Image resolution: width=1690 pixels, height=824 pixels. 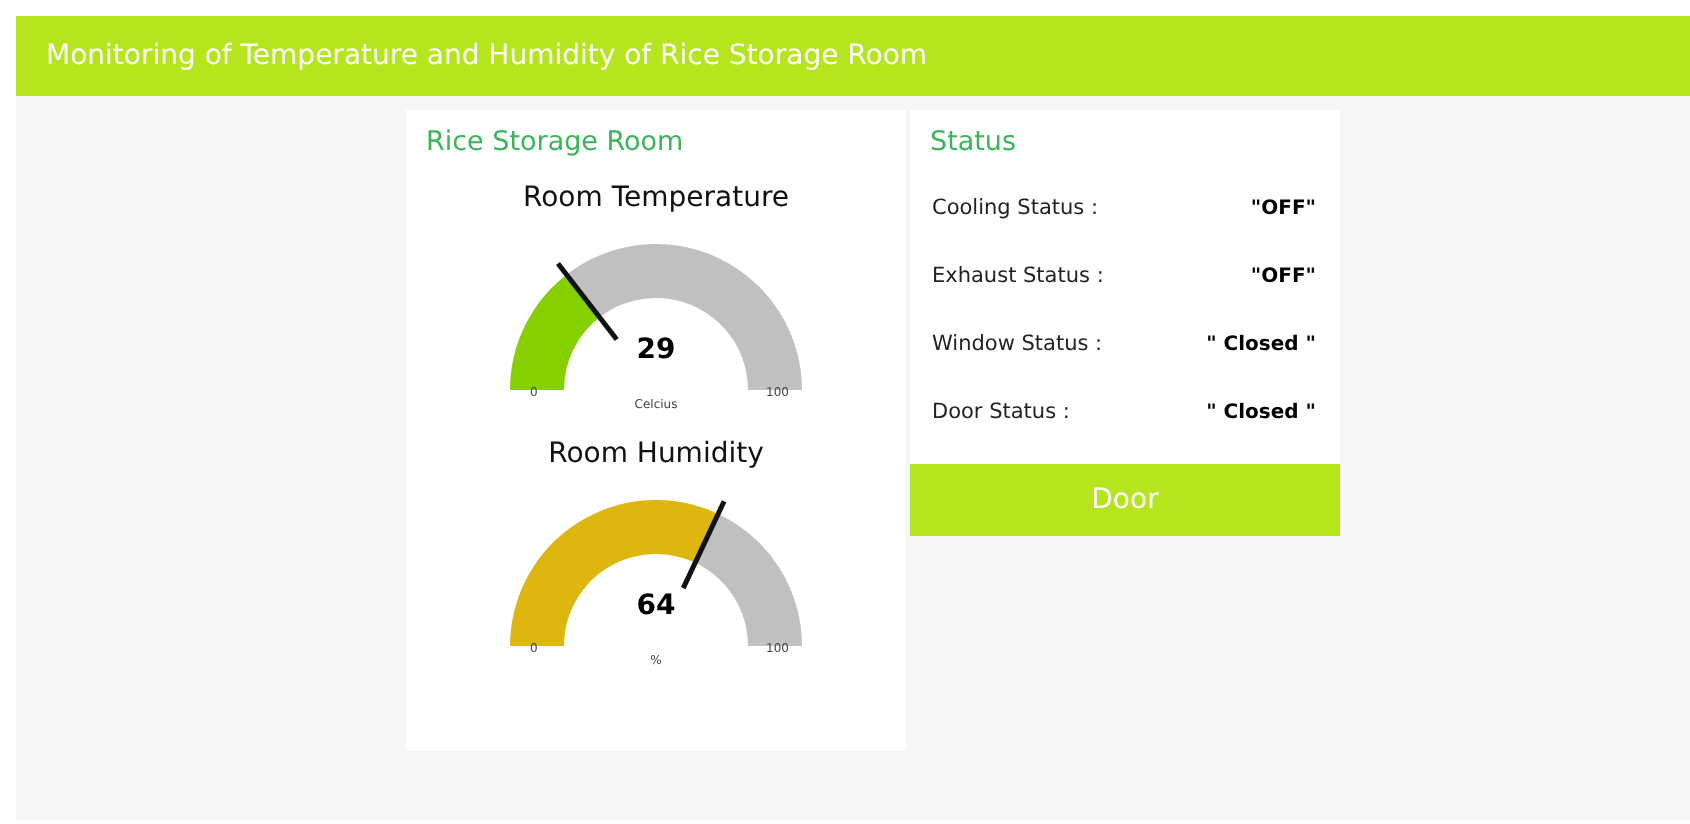 I want to click on card-title: Rice Storage Room, so click(x=556, y=142).